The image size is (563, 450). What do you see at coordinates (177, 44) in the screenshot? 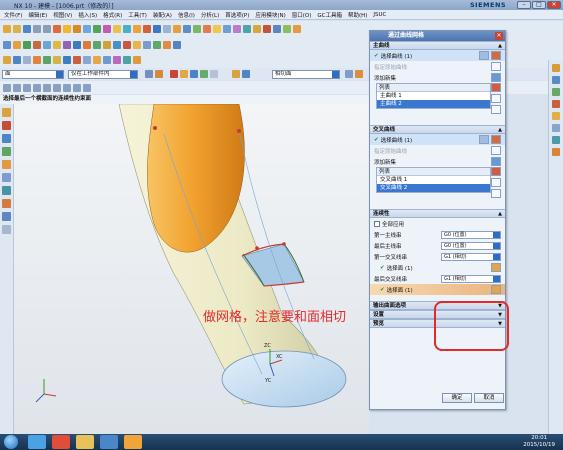
I see `text-icon` at bounding box center [177, 44].